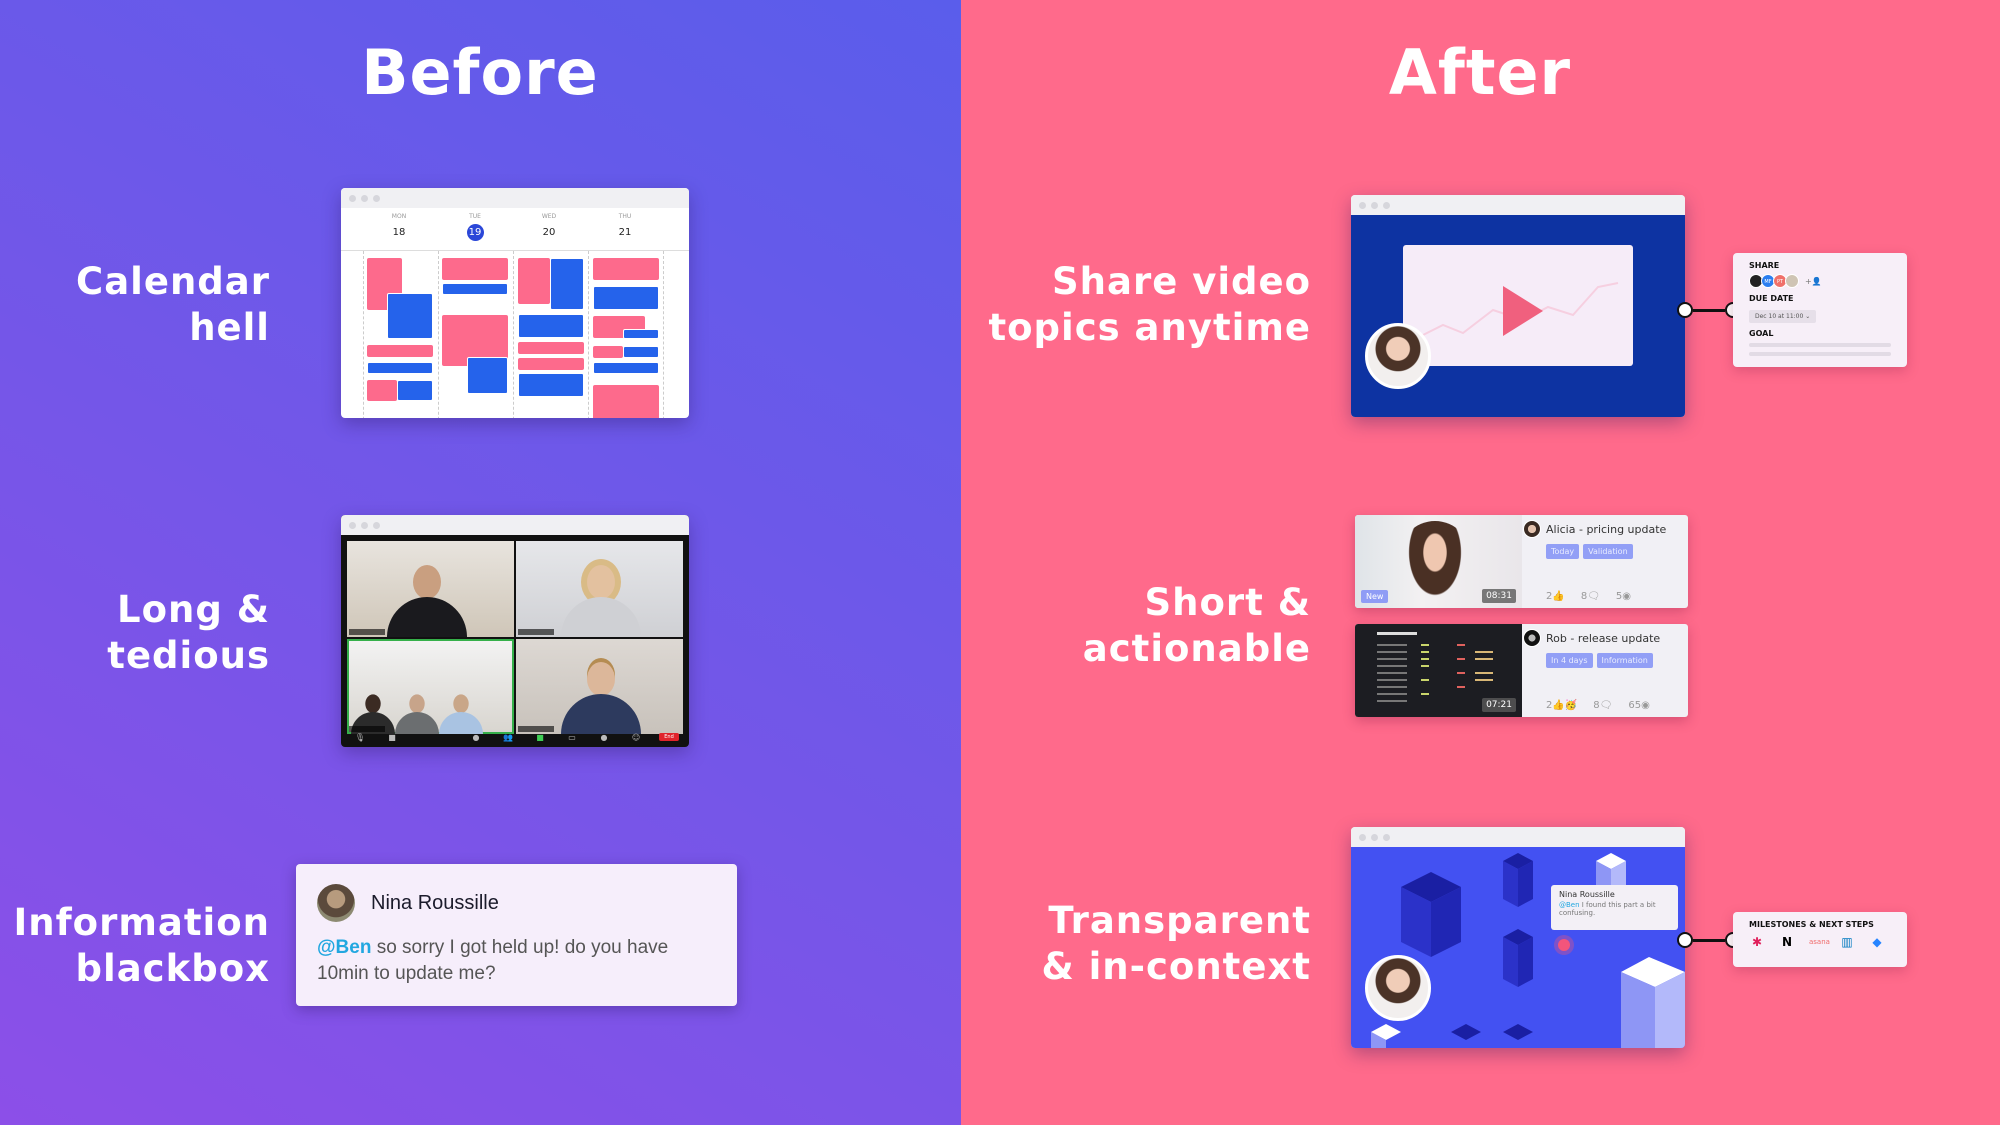  I want to click on tag: Information, so click(1624, 660).